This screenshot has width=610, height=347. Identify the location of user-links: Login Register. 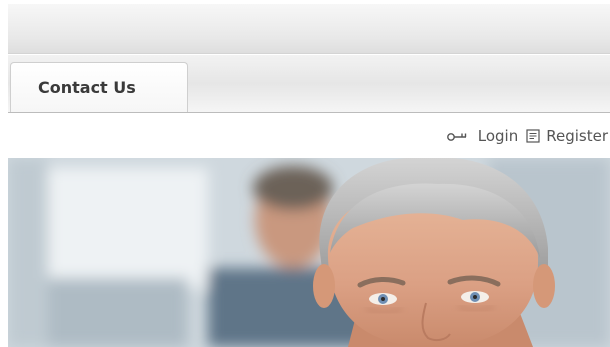
(527, 136).